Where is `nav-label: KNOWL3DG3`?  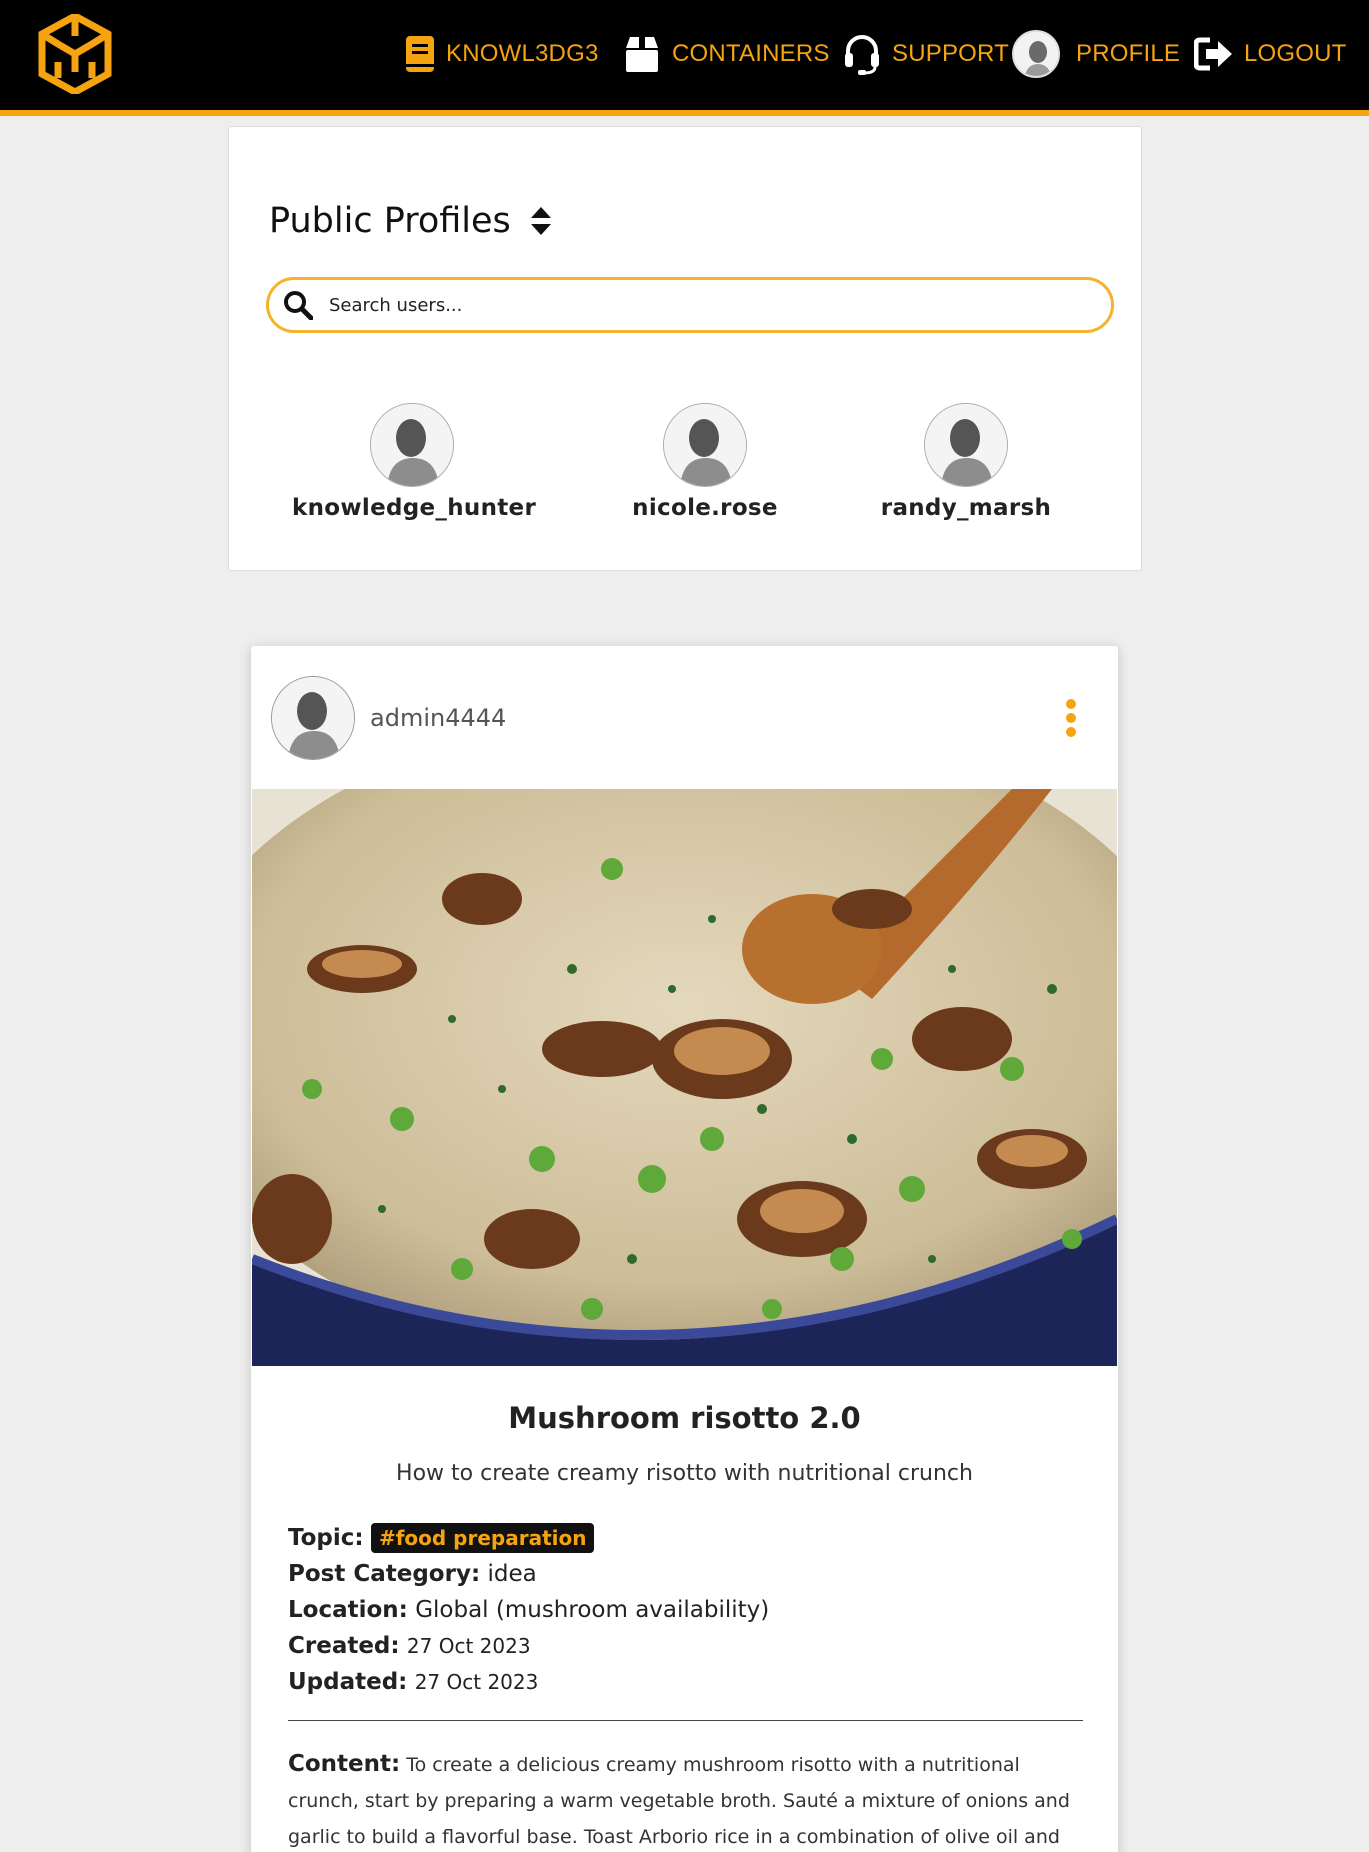 nav-label: KNOWL3DG3 is located at coordinates (522, 53).